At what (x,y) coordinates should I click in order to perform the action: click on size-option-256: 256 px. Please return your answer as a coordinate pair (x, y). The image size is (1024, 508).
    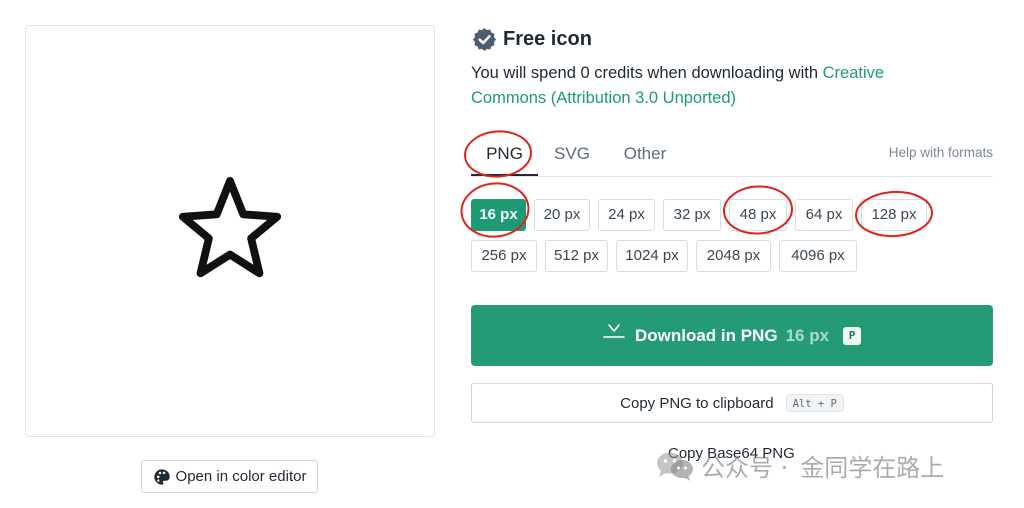
    Looking at the image, I should click on (504, 256).